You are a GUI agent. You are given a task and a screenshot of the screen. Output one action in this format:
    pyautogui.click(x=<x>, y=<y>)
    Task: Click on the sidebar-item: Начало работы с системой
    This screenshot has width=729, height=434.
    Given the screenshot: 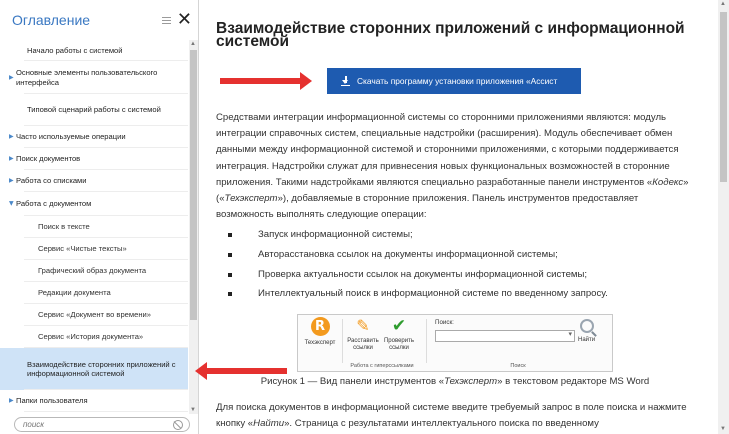 What is the action you would take?
    pyautogui.click(x=94, y=50)
    